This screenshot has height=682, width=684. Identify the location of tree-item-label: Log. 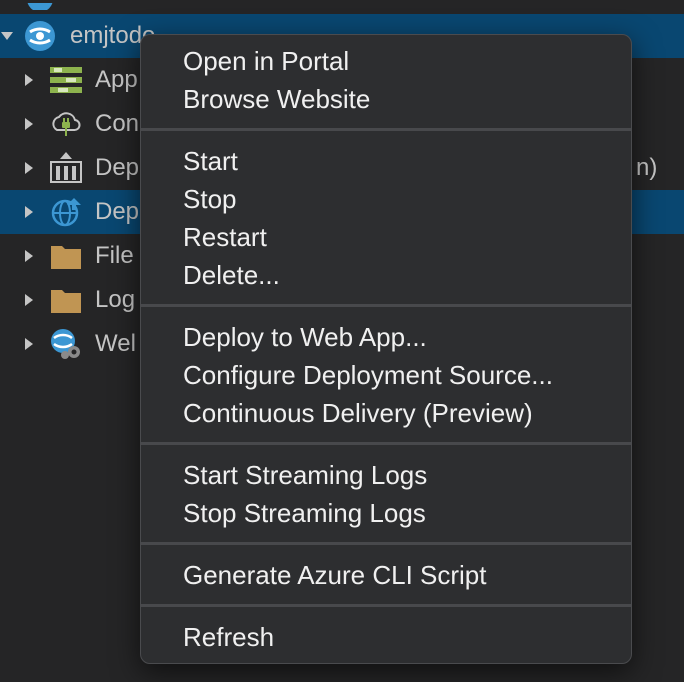
(115, 299).